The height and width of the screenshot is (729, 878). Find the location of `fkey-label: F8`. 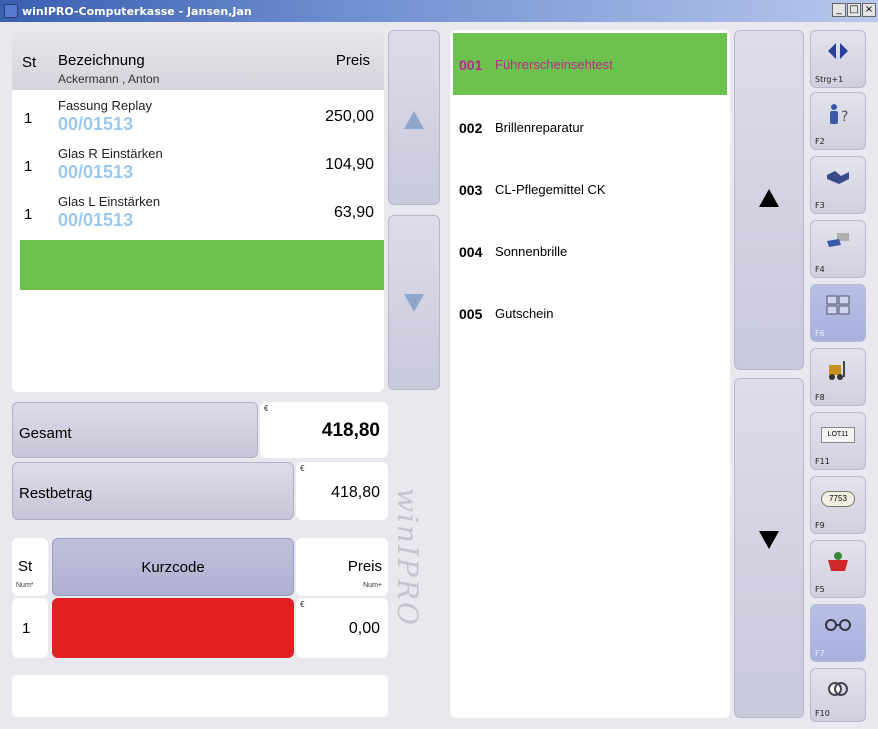

fkey-label: F8 is located at coordinates (820, 397).